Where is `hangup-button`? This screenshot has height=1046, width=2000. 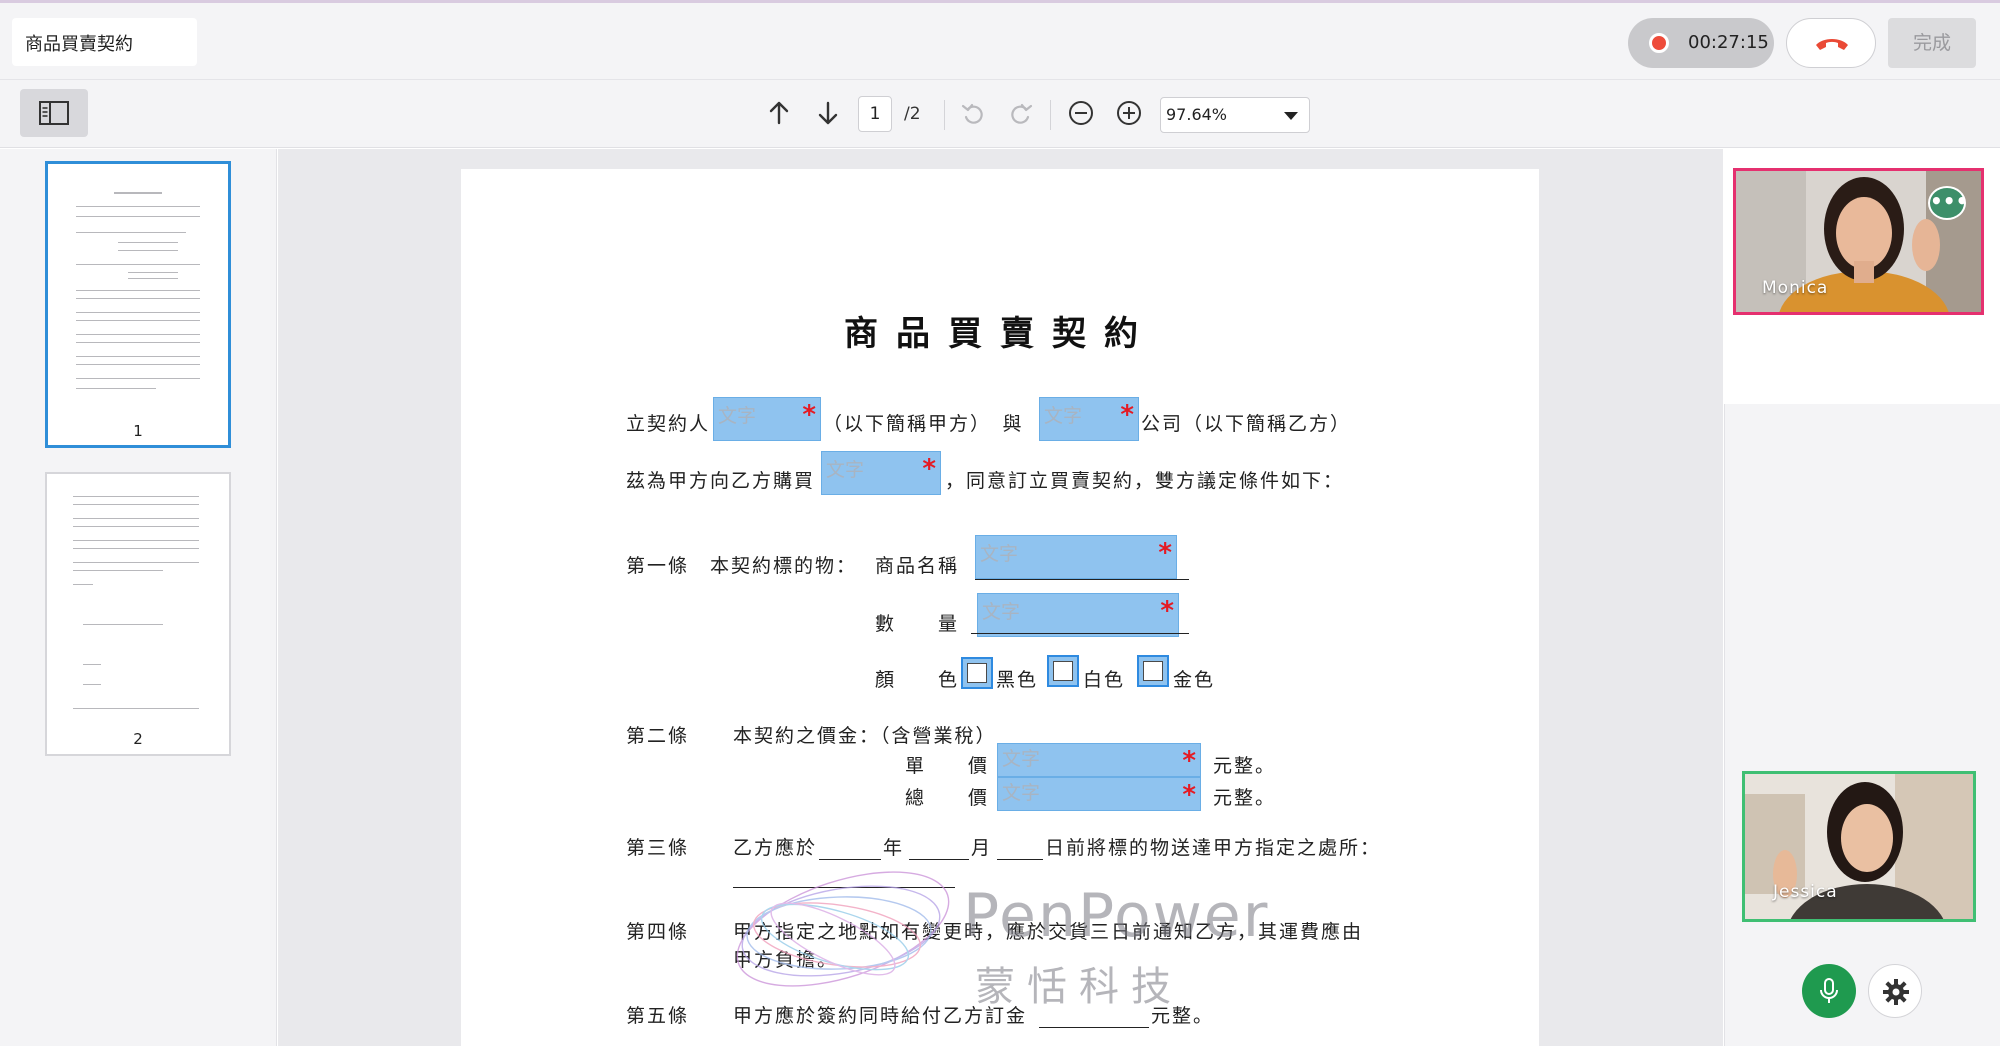
hangup-button is located at coordinates (1831, 43).